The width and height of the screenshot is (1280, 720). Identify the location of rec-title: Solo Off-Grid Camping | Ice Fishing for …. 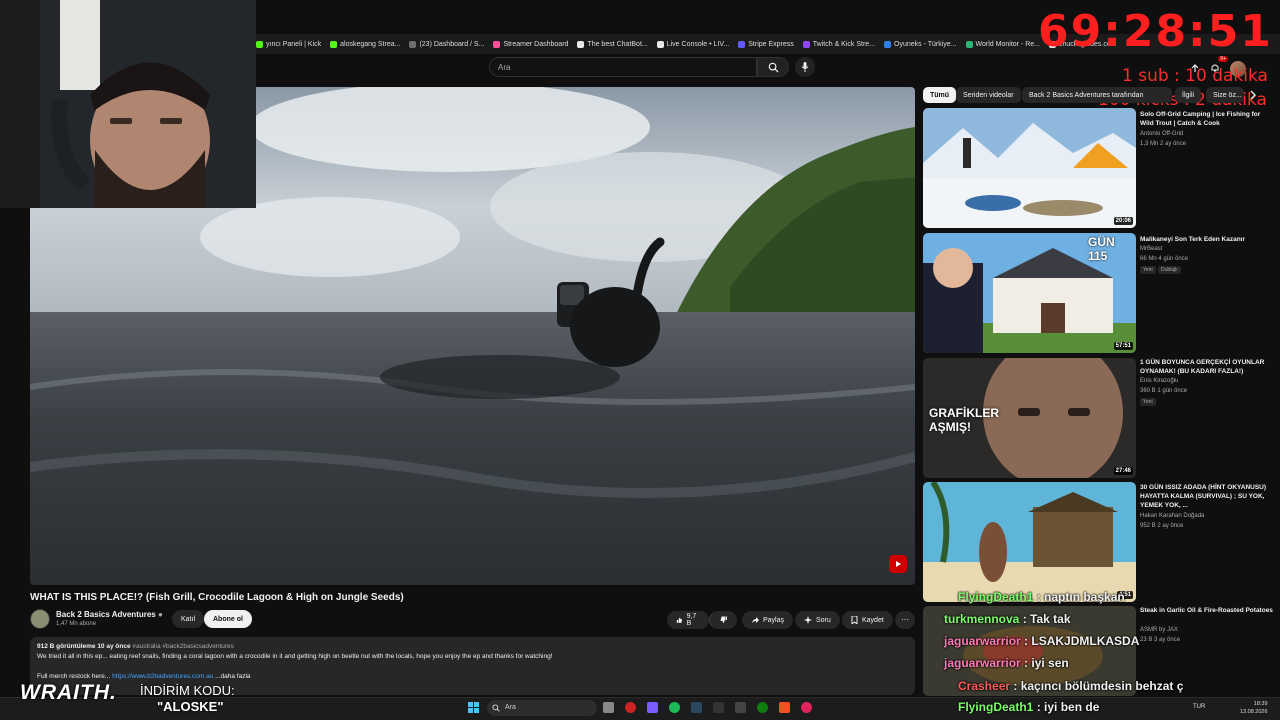
(1207, 119).